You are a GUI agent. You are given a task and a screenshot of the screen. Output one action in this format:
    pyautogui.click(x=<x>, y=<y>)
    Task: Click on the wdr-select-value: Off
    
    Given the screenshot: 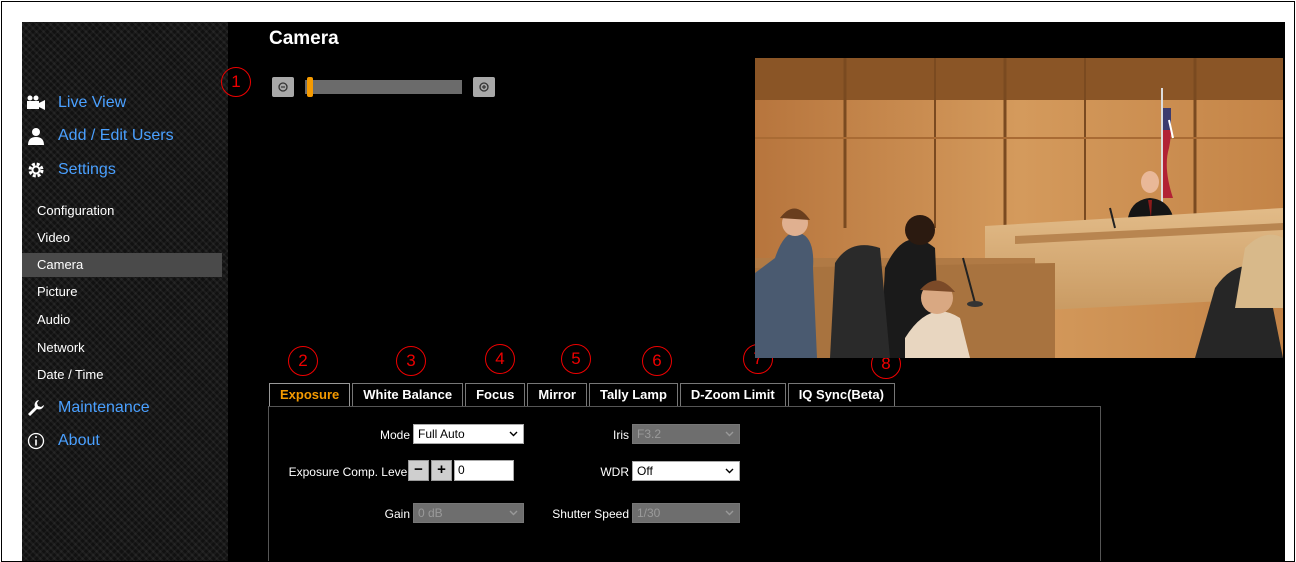 What is the action you would take?
    pyautogui.click(x=645, y=471)
    